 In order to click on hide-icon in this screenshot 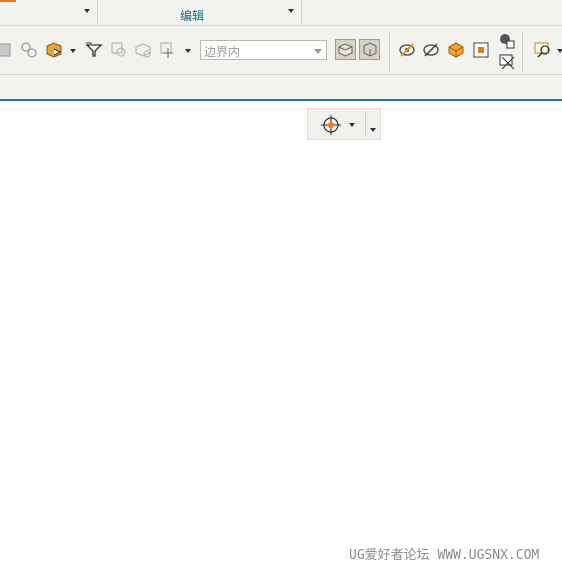, I will do `click(407, 50)`.